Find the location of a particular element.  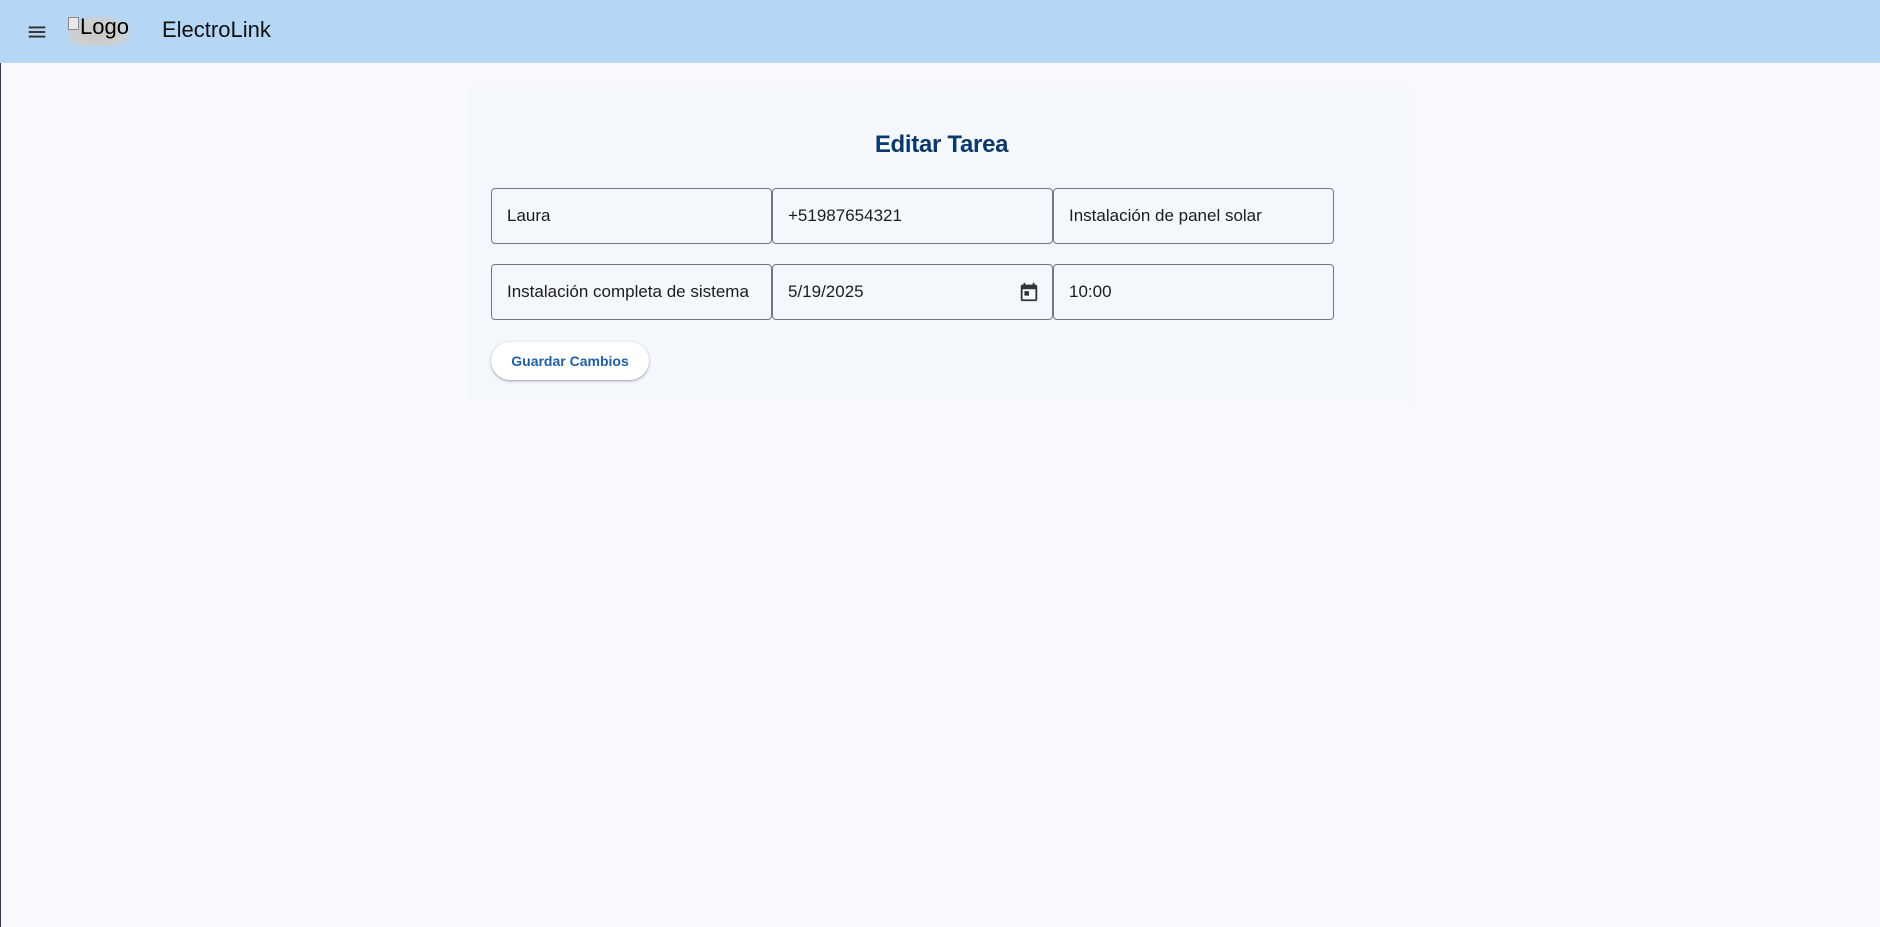

description-value: Instalación completa de sistema is located at coordinates (628, 291).